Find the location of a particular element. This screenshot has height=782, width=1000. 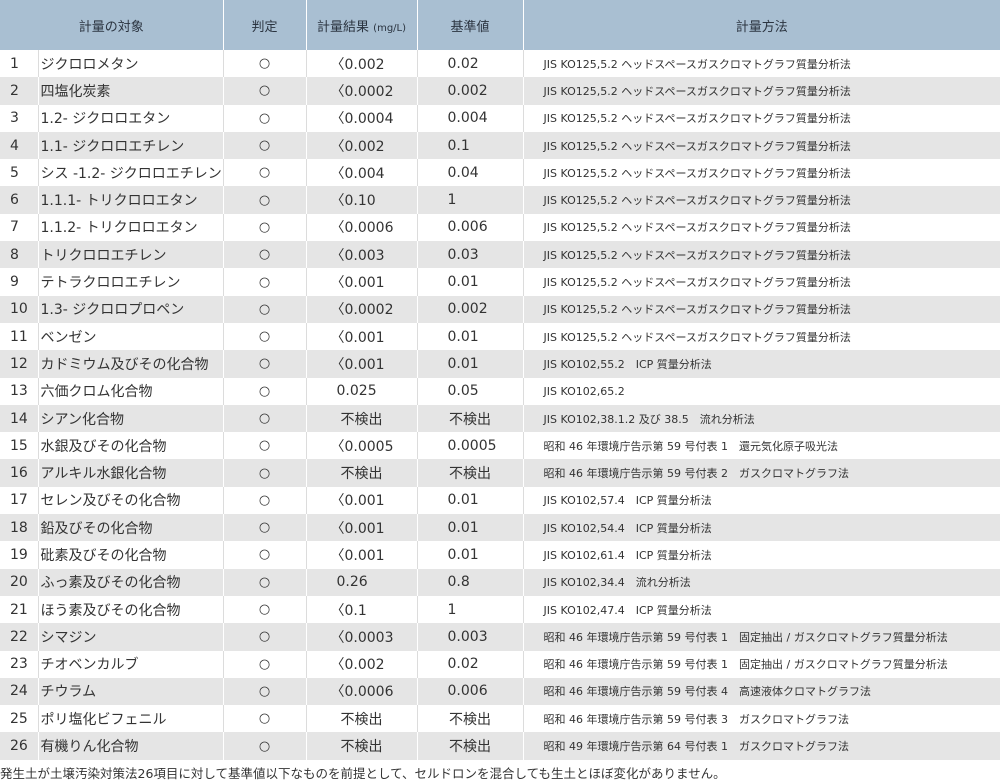

row-number: 10 is located at coordinates (19, 309).